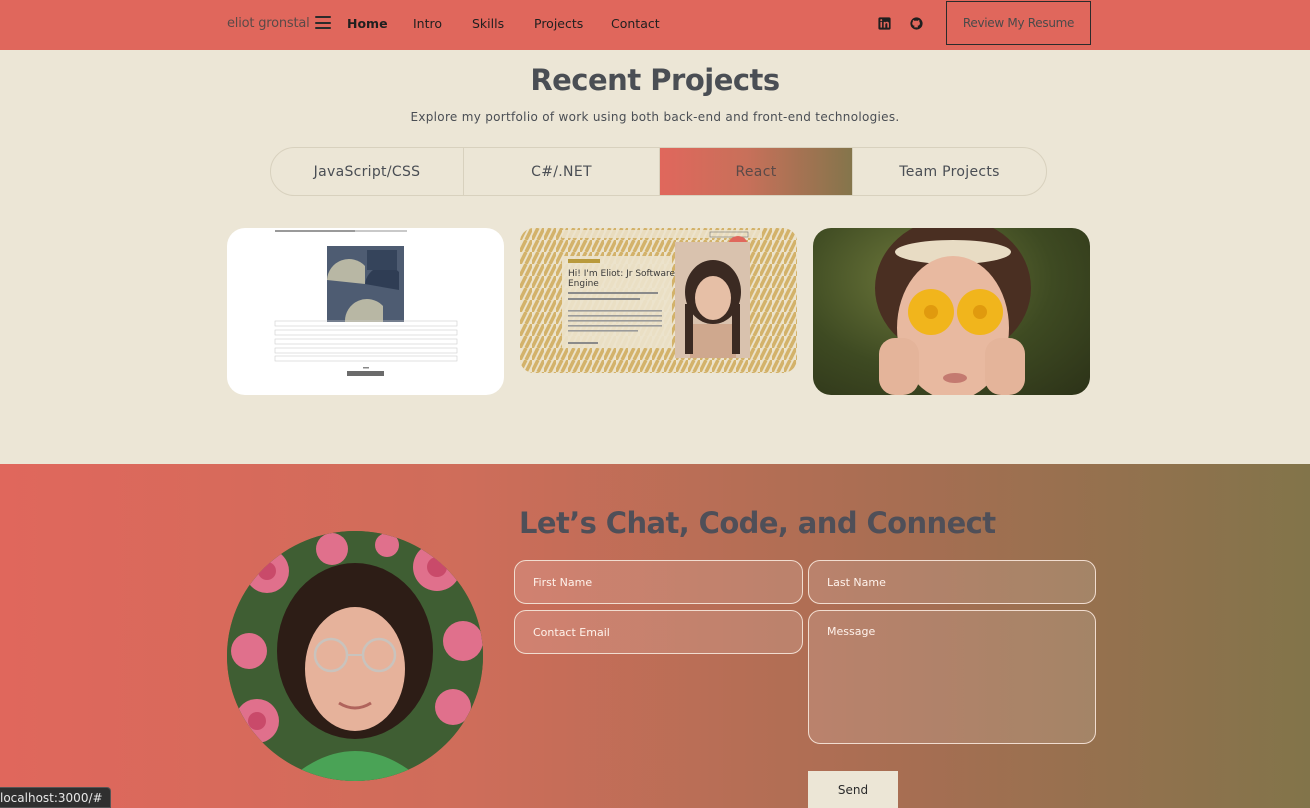 Image resolution: width=1310 pixels, height=808 pixels. Describe the element at coordinates (621, 274) in the screenshot. I see `svg-text: Hi! I'm Eliot: Jr Software` at that location.